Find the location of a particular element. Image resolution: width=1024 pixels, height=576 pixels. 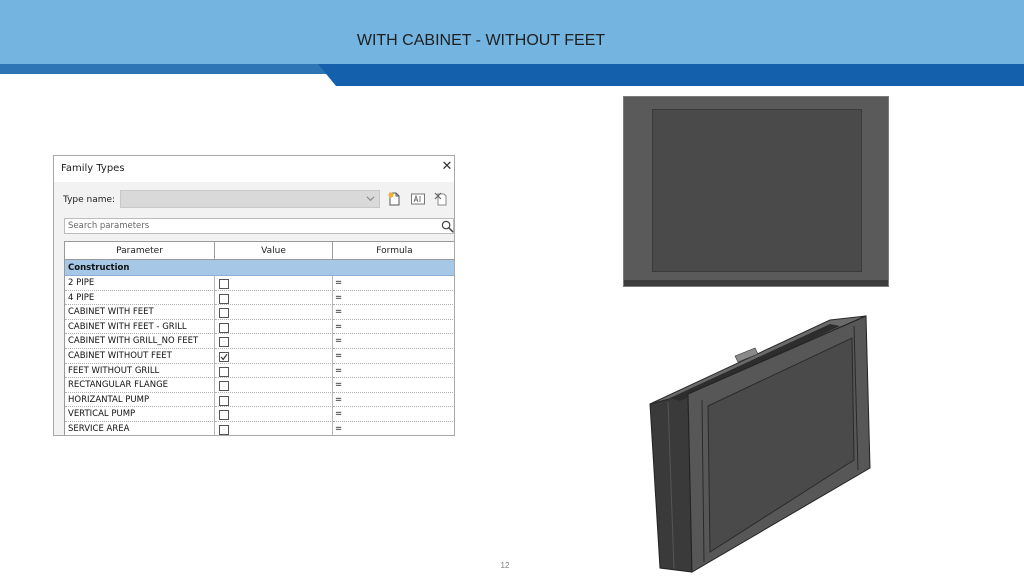

parameter-name: 4 PIPE is located at coordinates (140, 298).